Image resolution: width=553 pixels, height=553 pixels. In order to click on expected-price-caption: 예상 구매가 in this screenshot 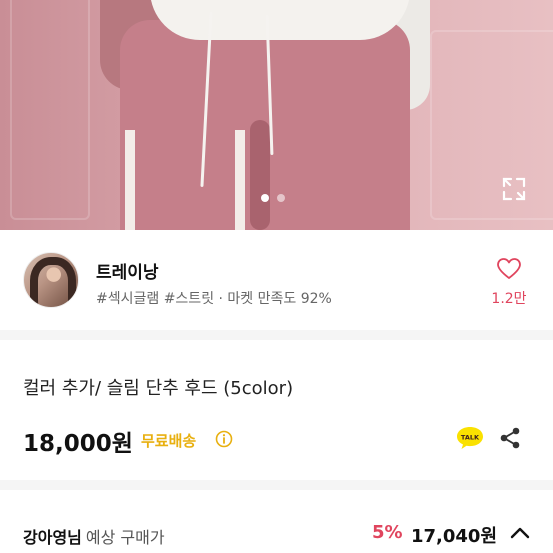, I will do `click(125, 537)`.